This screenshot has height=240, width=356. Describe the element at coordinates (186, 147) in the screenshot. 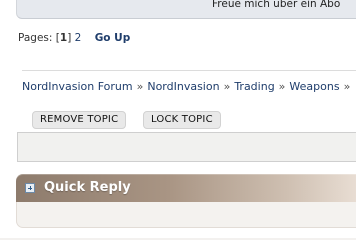

I see `moderation-options-panel` at that location.